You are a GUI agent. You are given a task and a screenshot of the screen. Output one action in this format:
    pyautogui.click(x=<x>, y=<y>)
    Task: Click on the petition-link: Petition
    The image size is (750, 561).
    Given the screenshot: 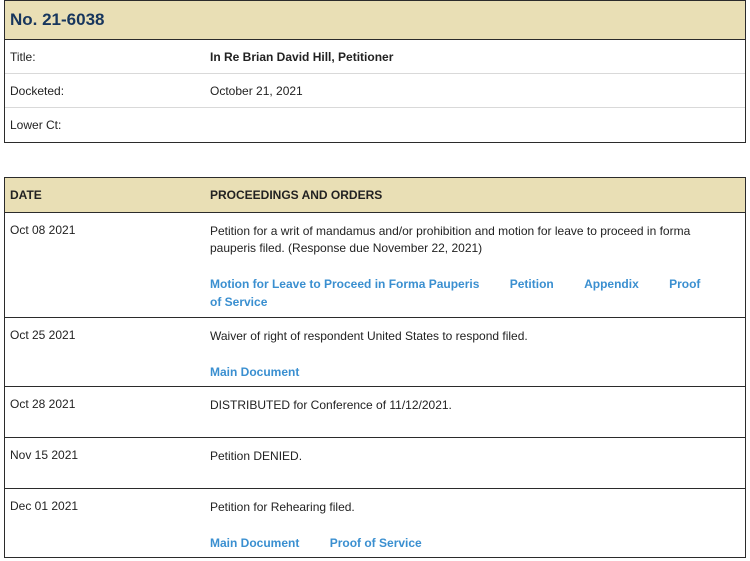 What is the action you would take?
    pyautogui.click(x=532, y=284)
    